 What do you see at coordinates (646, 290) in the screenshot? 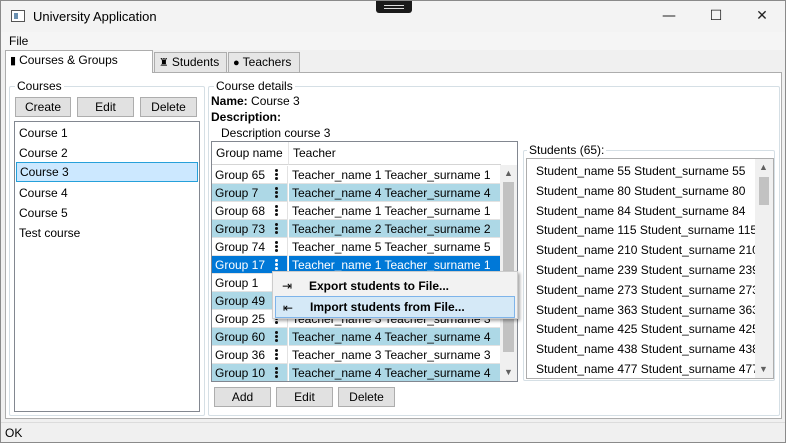
I see `student-item: Student_name 273 Student_surname 273` at bounding box center [646, 290].